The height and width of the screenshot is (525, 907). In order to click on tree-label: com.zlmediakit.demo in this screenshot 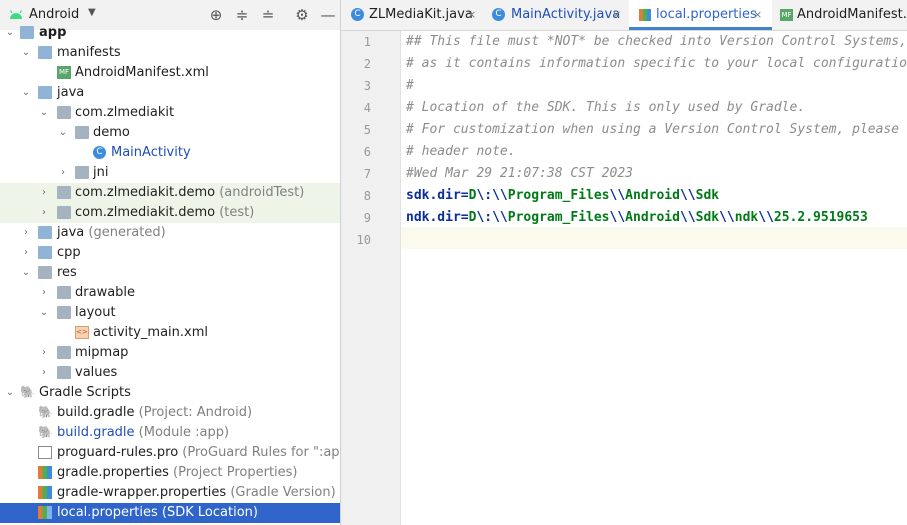, I will do `click(145, 212)`.